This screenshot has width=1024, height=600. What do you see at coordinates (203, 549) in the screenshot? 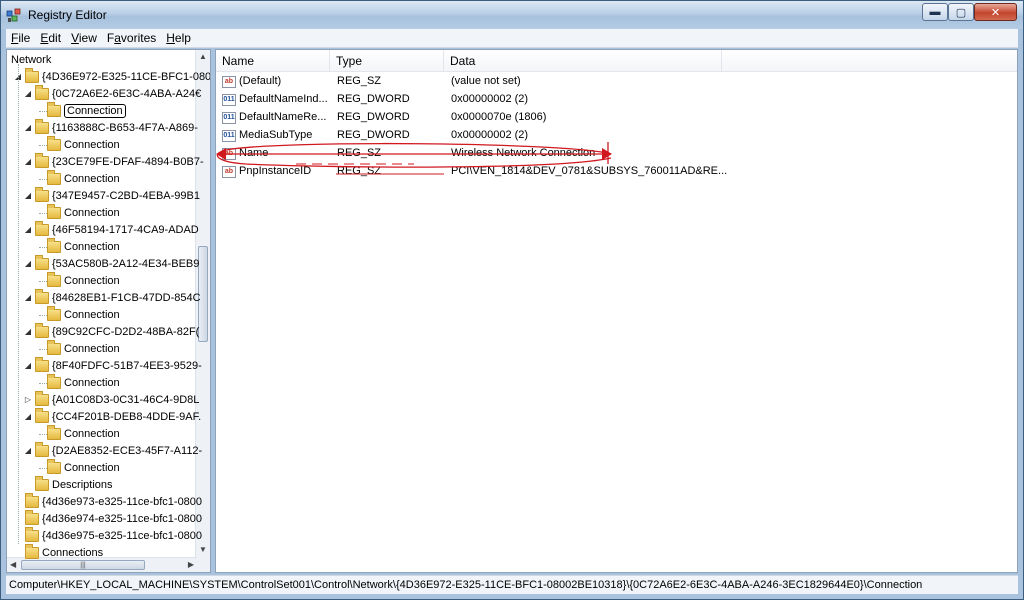
I see `scroll-down-icon: ▼` at bounding box center [203, 549].